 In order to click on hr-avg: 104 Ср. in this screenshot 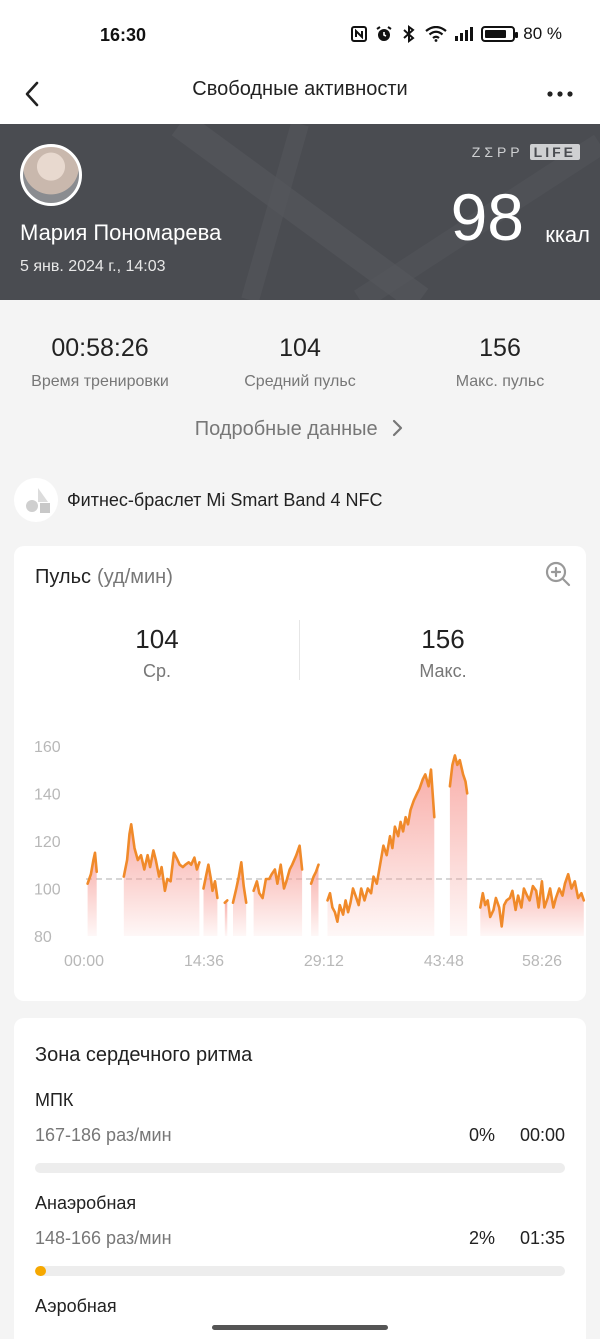, I will do `click(157, 653)`.